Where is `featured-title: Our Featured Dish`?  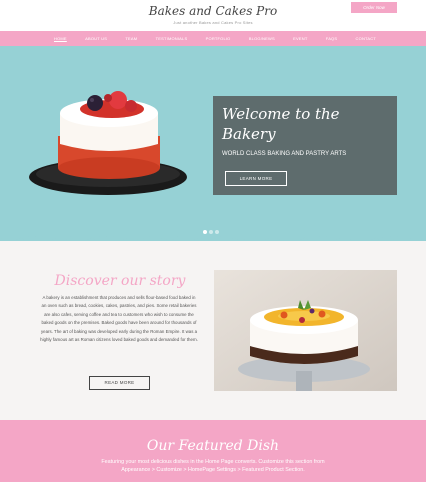
featured-title: Our Featured Dish is located at coordinates (213, 446).